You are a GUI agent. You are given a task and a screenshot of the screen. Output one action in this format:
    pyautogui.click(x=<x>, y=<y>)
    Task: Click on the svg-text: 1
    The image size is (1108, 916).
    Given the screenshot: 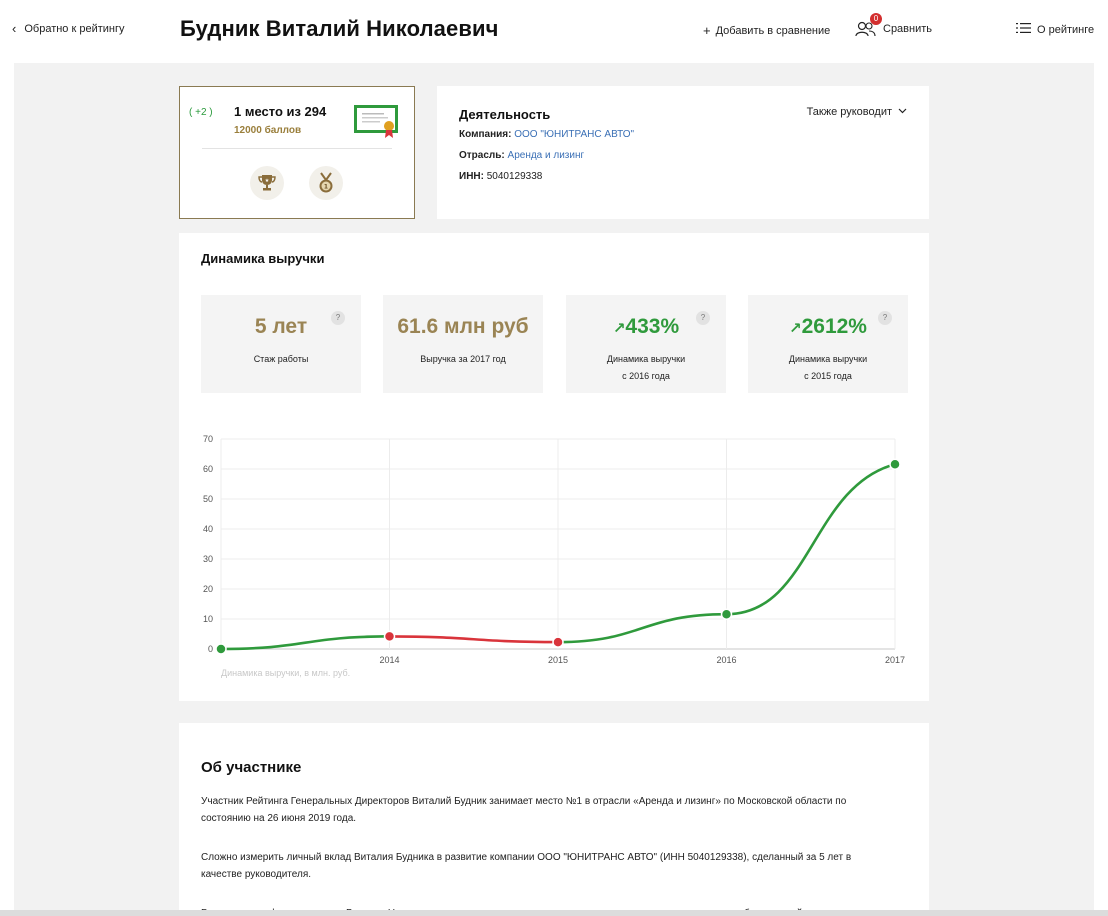 What is the action you would take?
    pyautogui.click(x=326, y=187)
    